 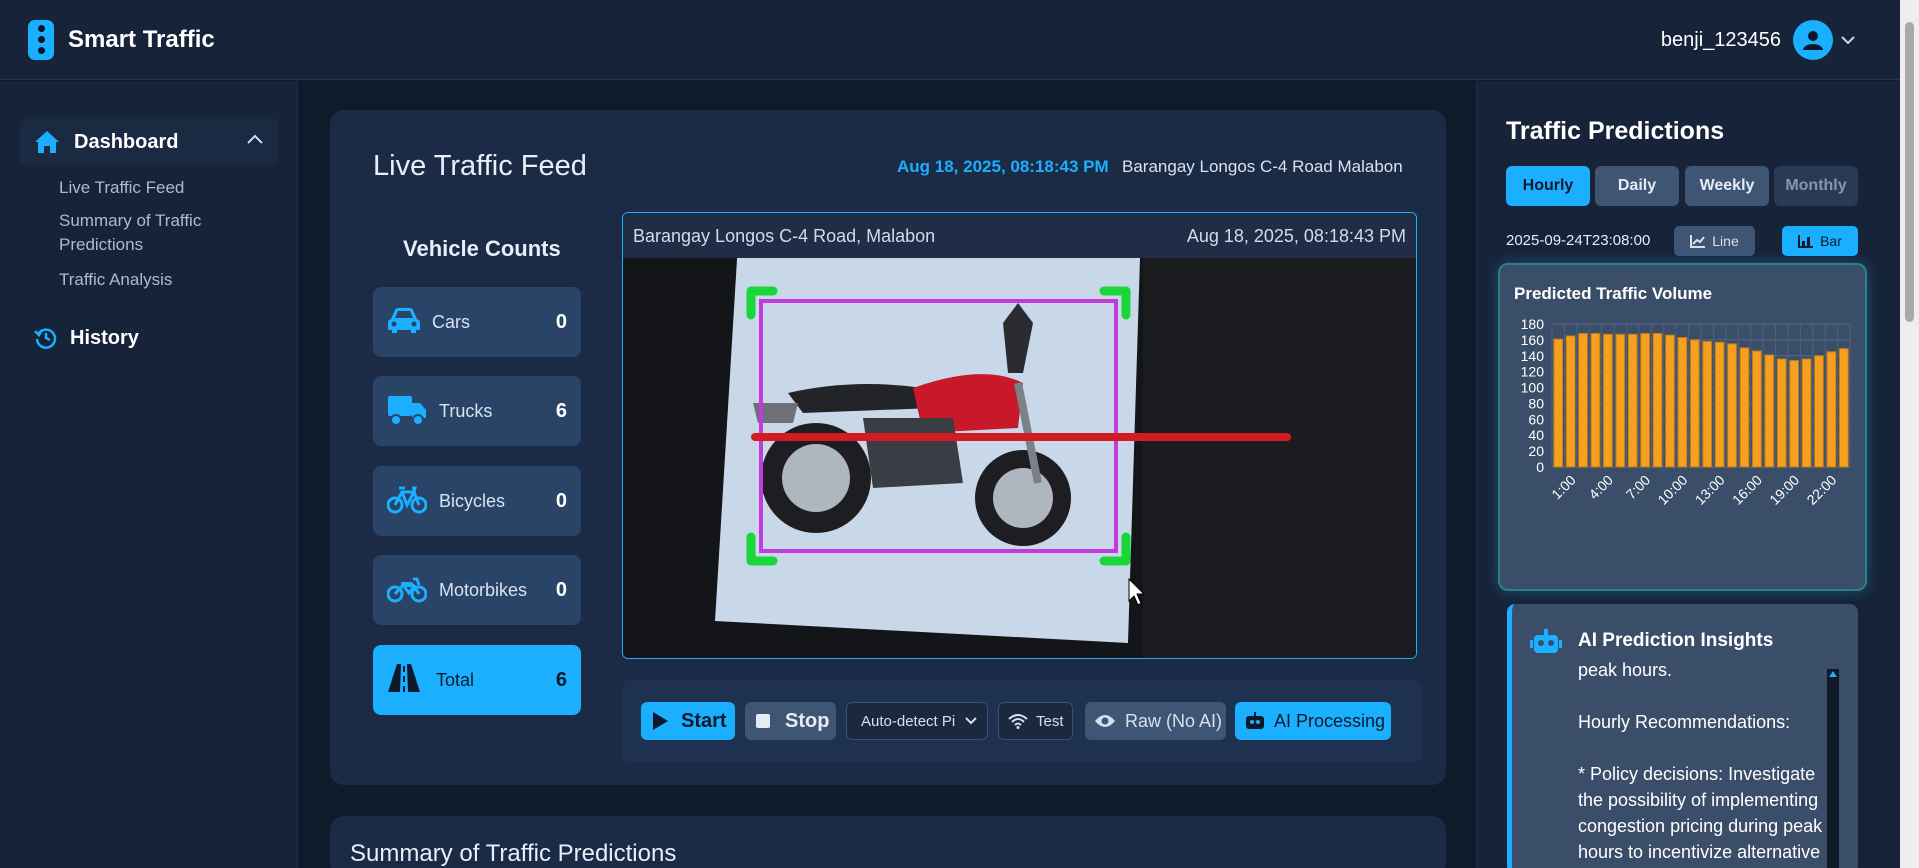 What do you see at coordinates (1758, 40) in the screenshot?
I see `user-menu: benji_123456` at bounding box center [1758, 40].